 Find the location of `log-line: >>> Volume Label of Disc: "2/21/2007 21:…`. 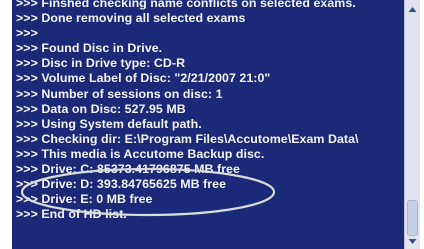

log-line: >>> Volume Label of Disc: "2/21/2007 21:… is located at coordinates (143, 78).